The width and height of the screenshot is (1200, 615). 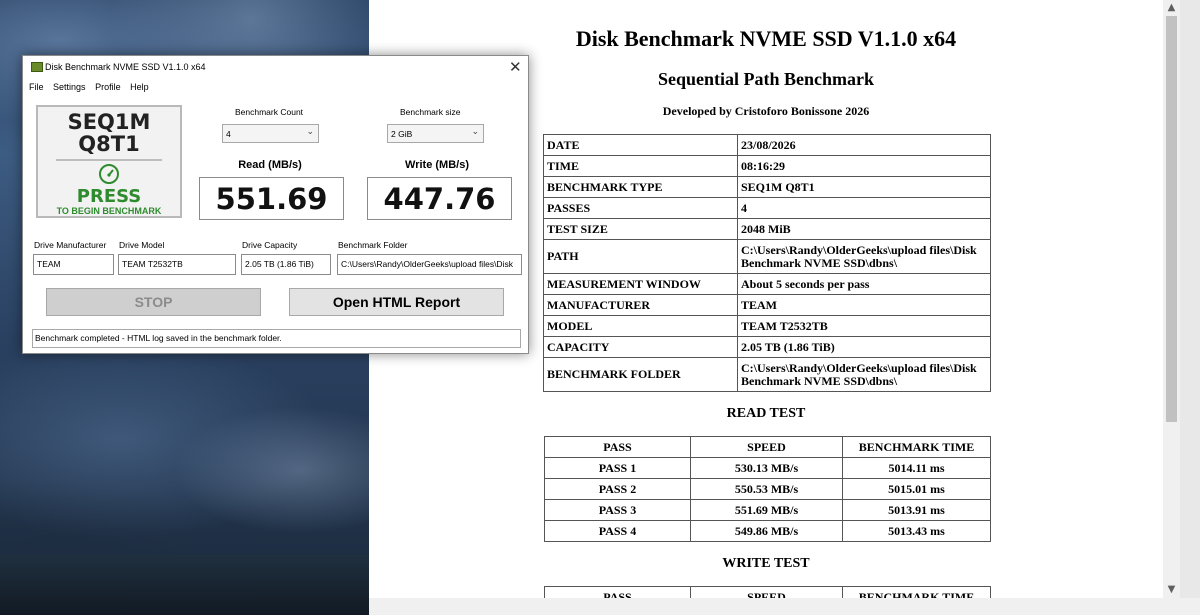 What do you see at coordinates (37, 67) in the screenshot?
I see `app-icon` at bounding box center [37, 67].